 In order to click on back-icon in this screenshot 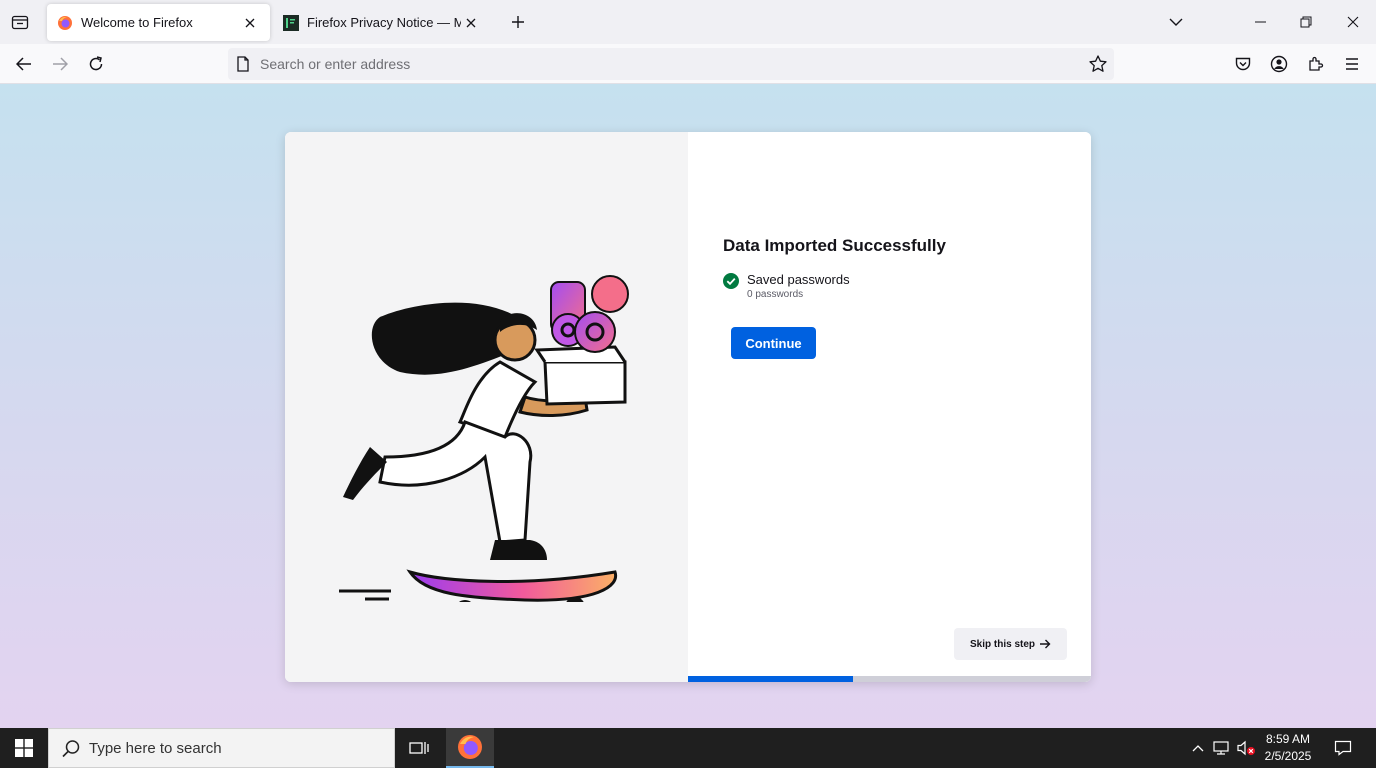, I will do `click(23, 64)`.